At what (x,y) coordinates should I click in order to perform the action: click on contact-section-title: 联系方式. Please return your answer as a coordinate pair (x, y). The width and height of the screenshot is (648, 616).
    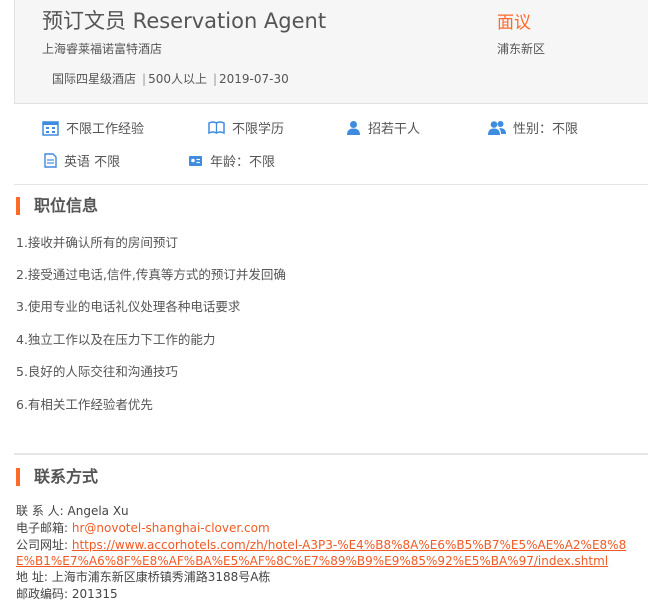
    Looking at the image, I should click on (57, 477).